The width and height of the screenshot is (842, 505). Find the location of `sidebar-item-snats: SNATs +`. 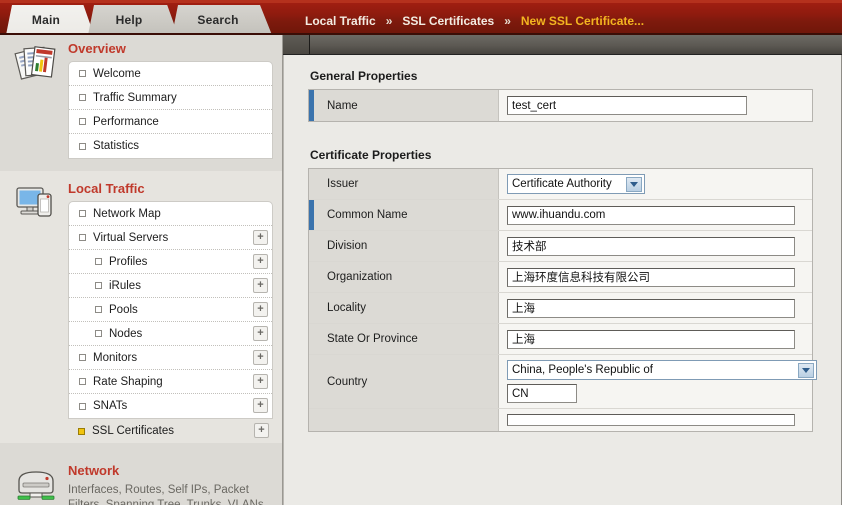

sidebar-item-snats: SNATs + is located at coordinates (170, 406).